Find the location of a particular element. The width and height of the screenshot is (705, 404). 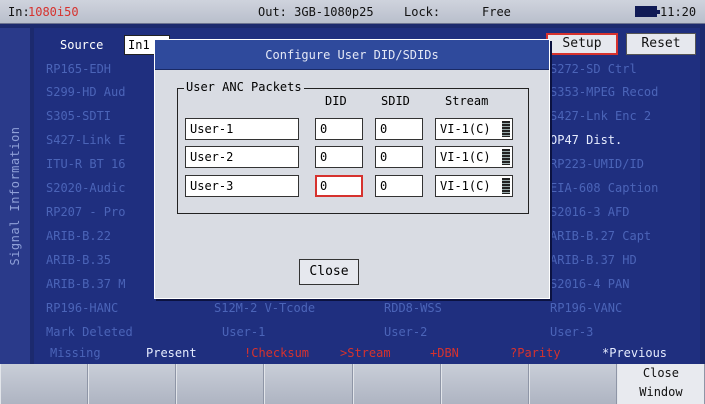

user-2-stream-select: VI-1(C) is located at coordinates (474, 157).